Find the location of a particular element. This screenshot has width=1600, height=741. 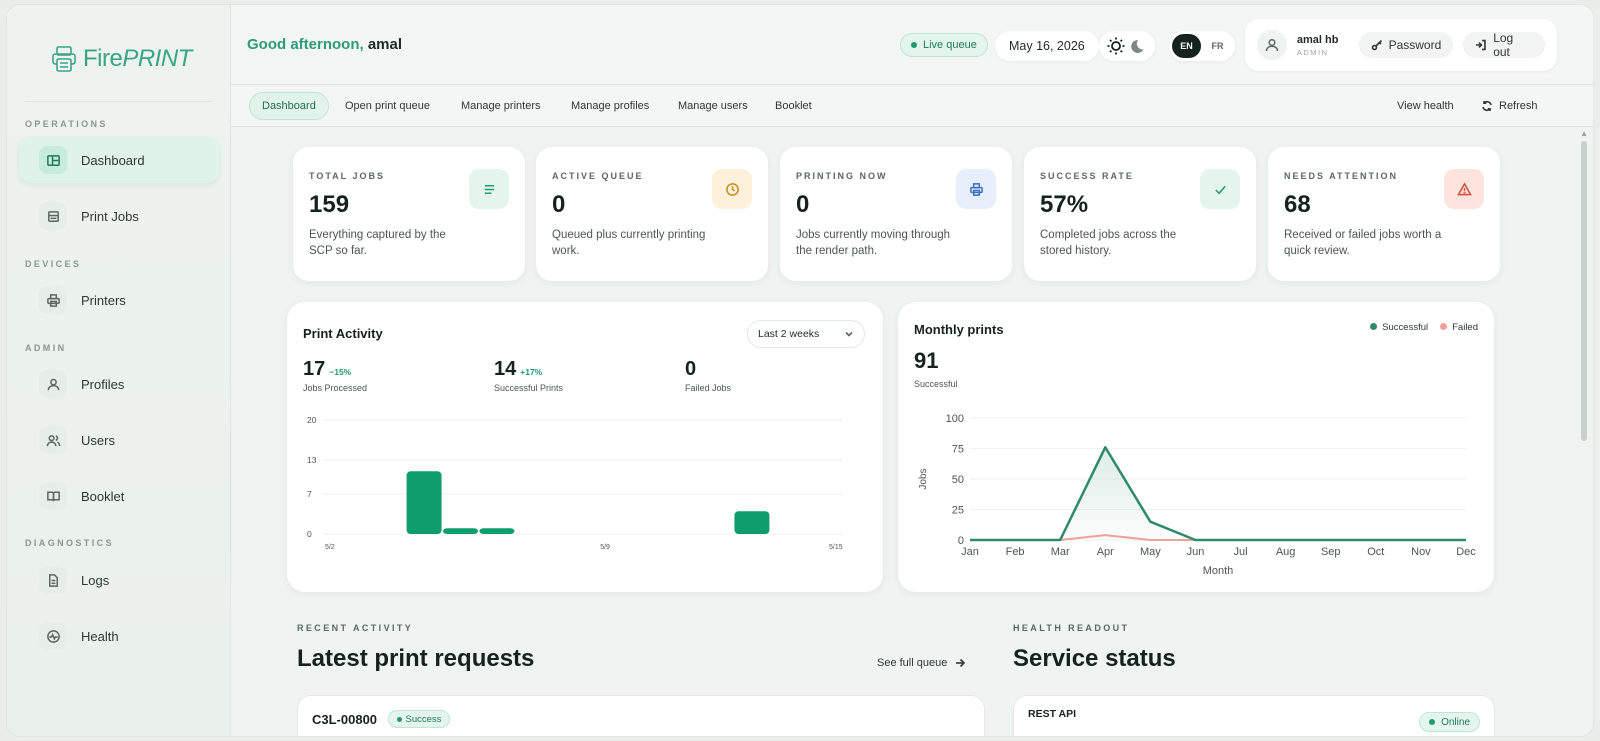

x-tick-label: Dec is located at coordinates (1466, 552).